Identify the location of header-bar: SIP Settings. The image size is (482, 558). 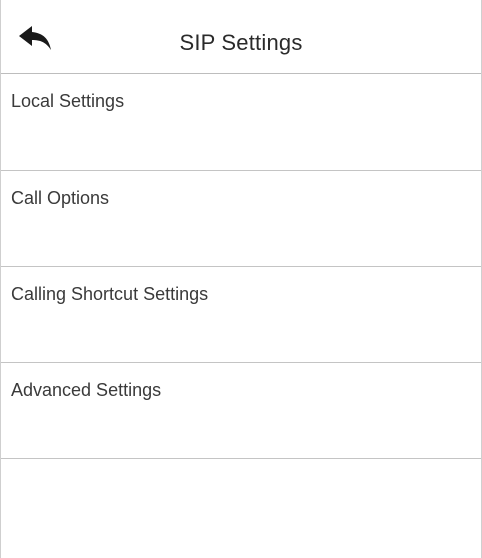
(241, 37).